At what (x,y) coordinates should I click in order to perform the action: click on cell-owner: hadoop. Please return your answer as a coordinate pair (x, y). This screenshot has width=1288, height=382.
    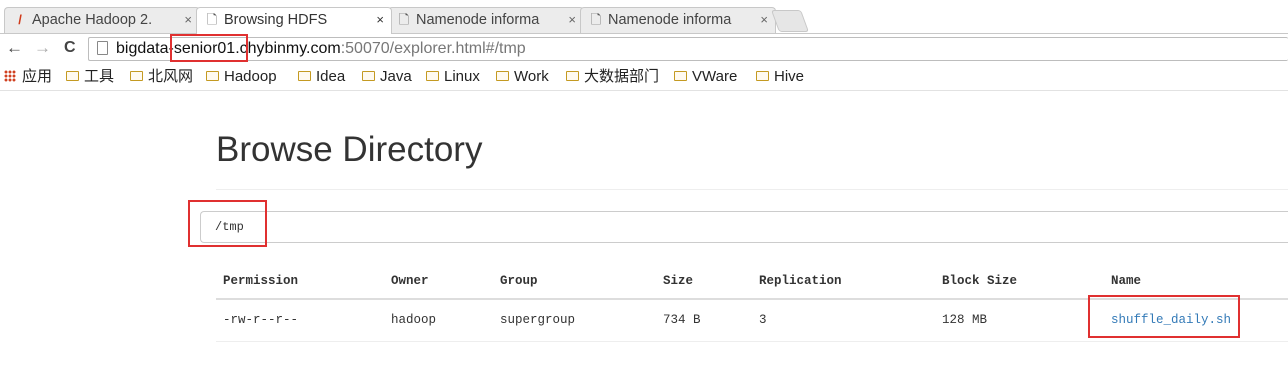
    Looking at the image, I should click on (414, 320).